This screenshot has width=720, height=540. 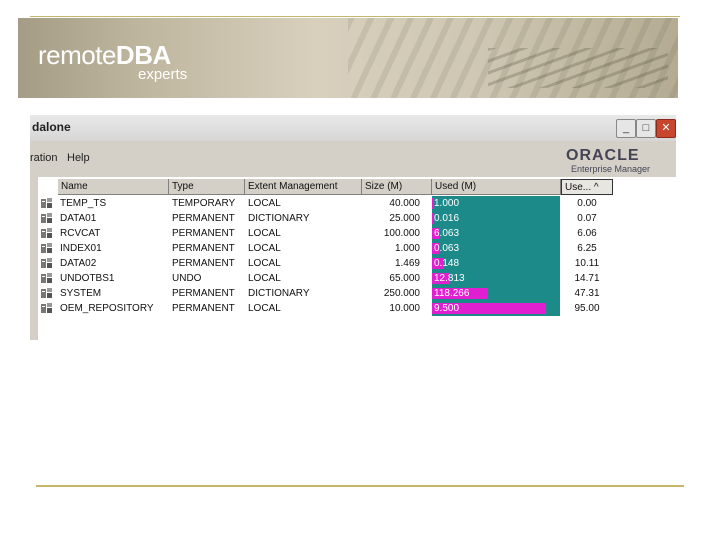 I want to click on table-row: DATA02 PERMANENT LOCAL 1.469 0.148 10.11, so click(x=357, y=263).